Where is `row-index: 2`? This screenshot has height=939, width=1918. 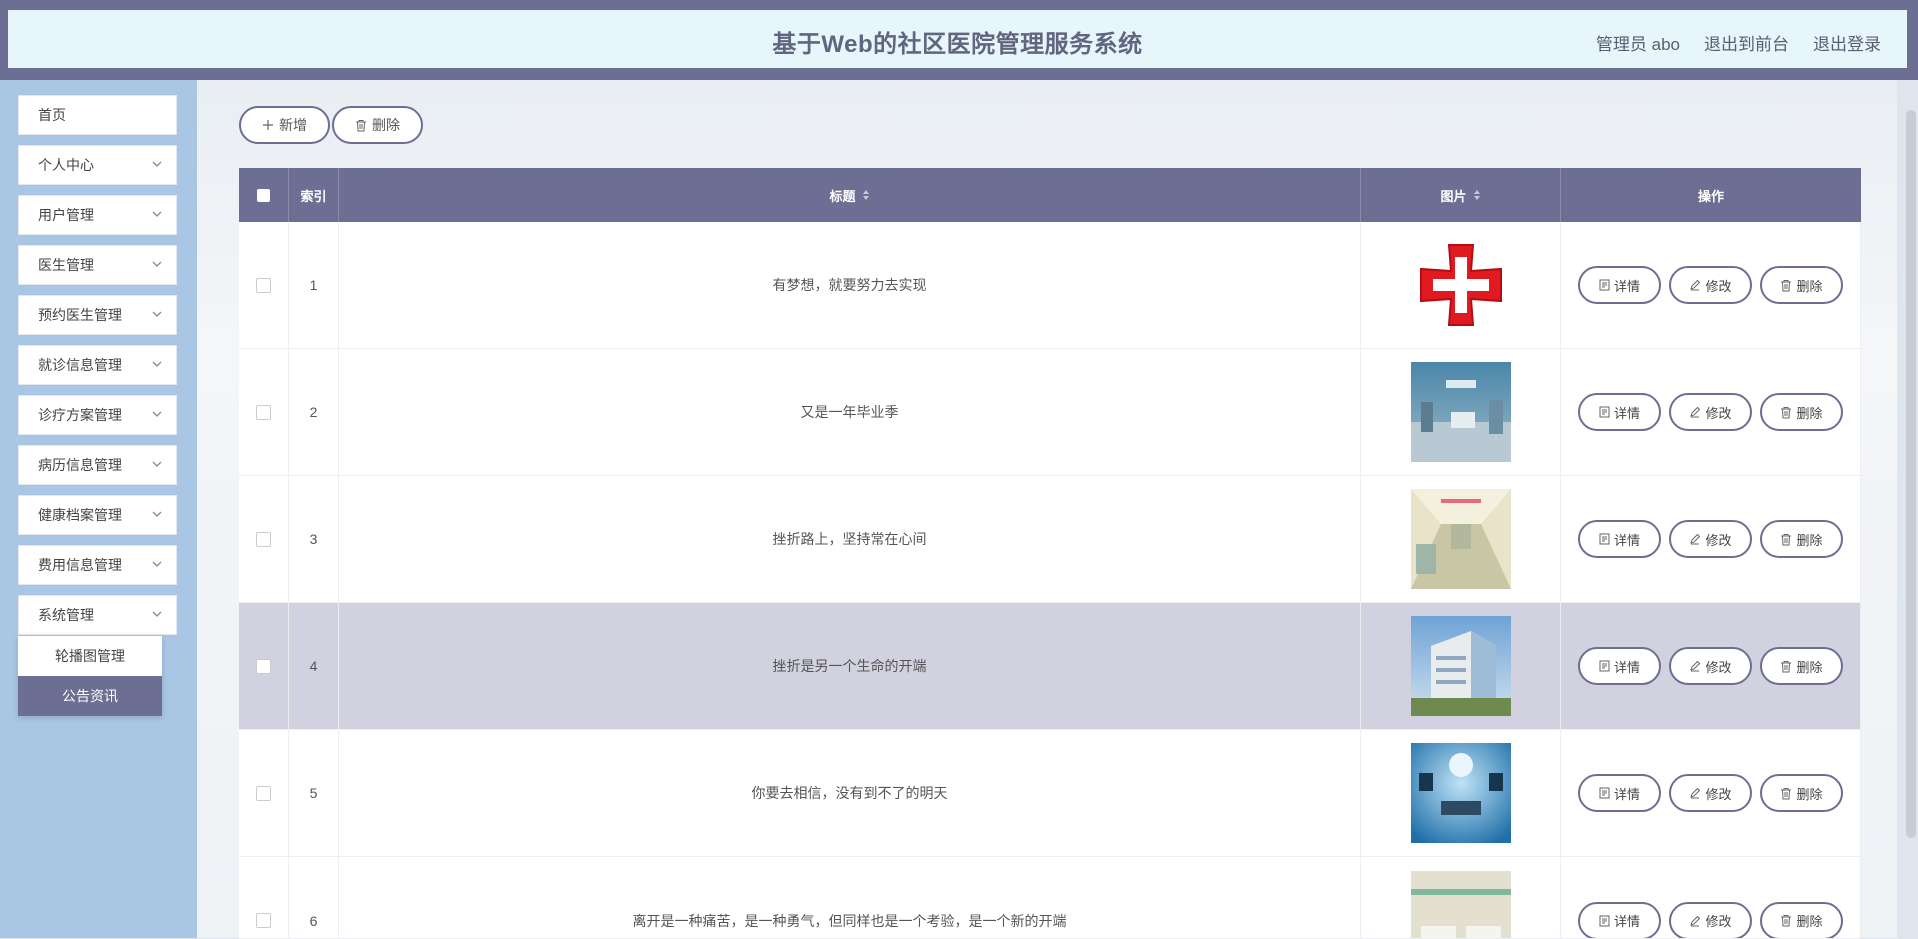 row-index: 2 is located at coordinates (314, 412).